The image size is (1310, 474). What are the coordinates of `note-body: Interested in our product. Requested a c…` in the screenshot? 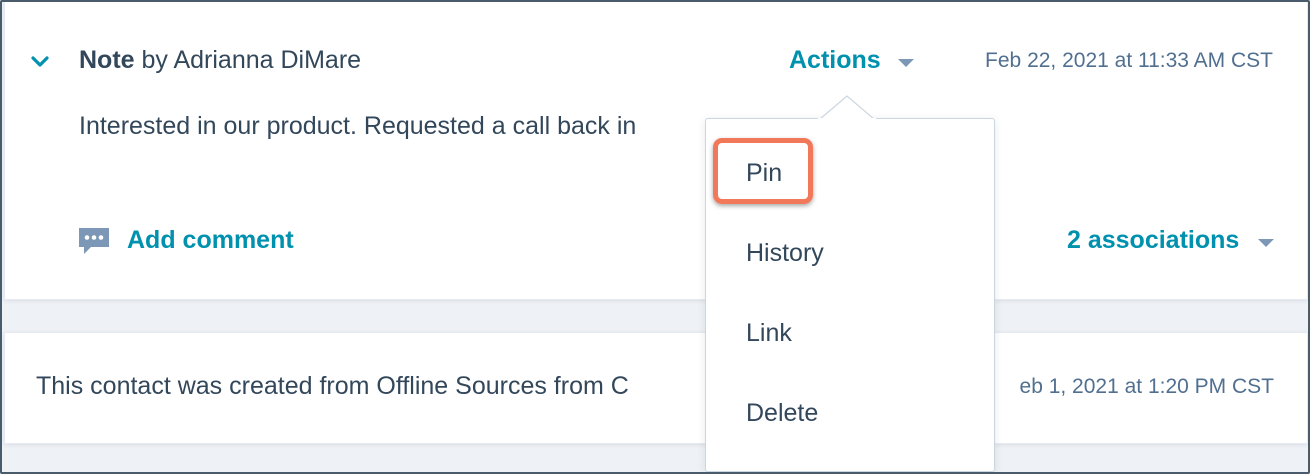 It's located at (358, 126).